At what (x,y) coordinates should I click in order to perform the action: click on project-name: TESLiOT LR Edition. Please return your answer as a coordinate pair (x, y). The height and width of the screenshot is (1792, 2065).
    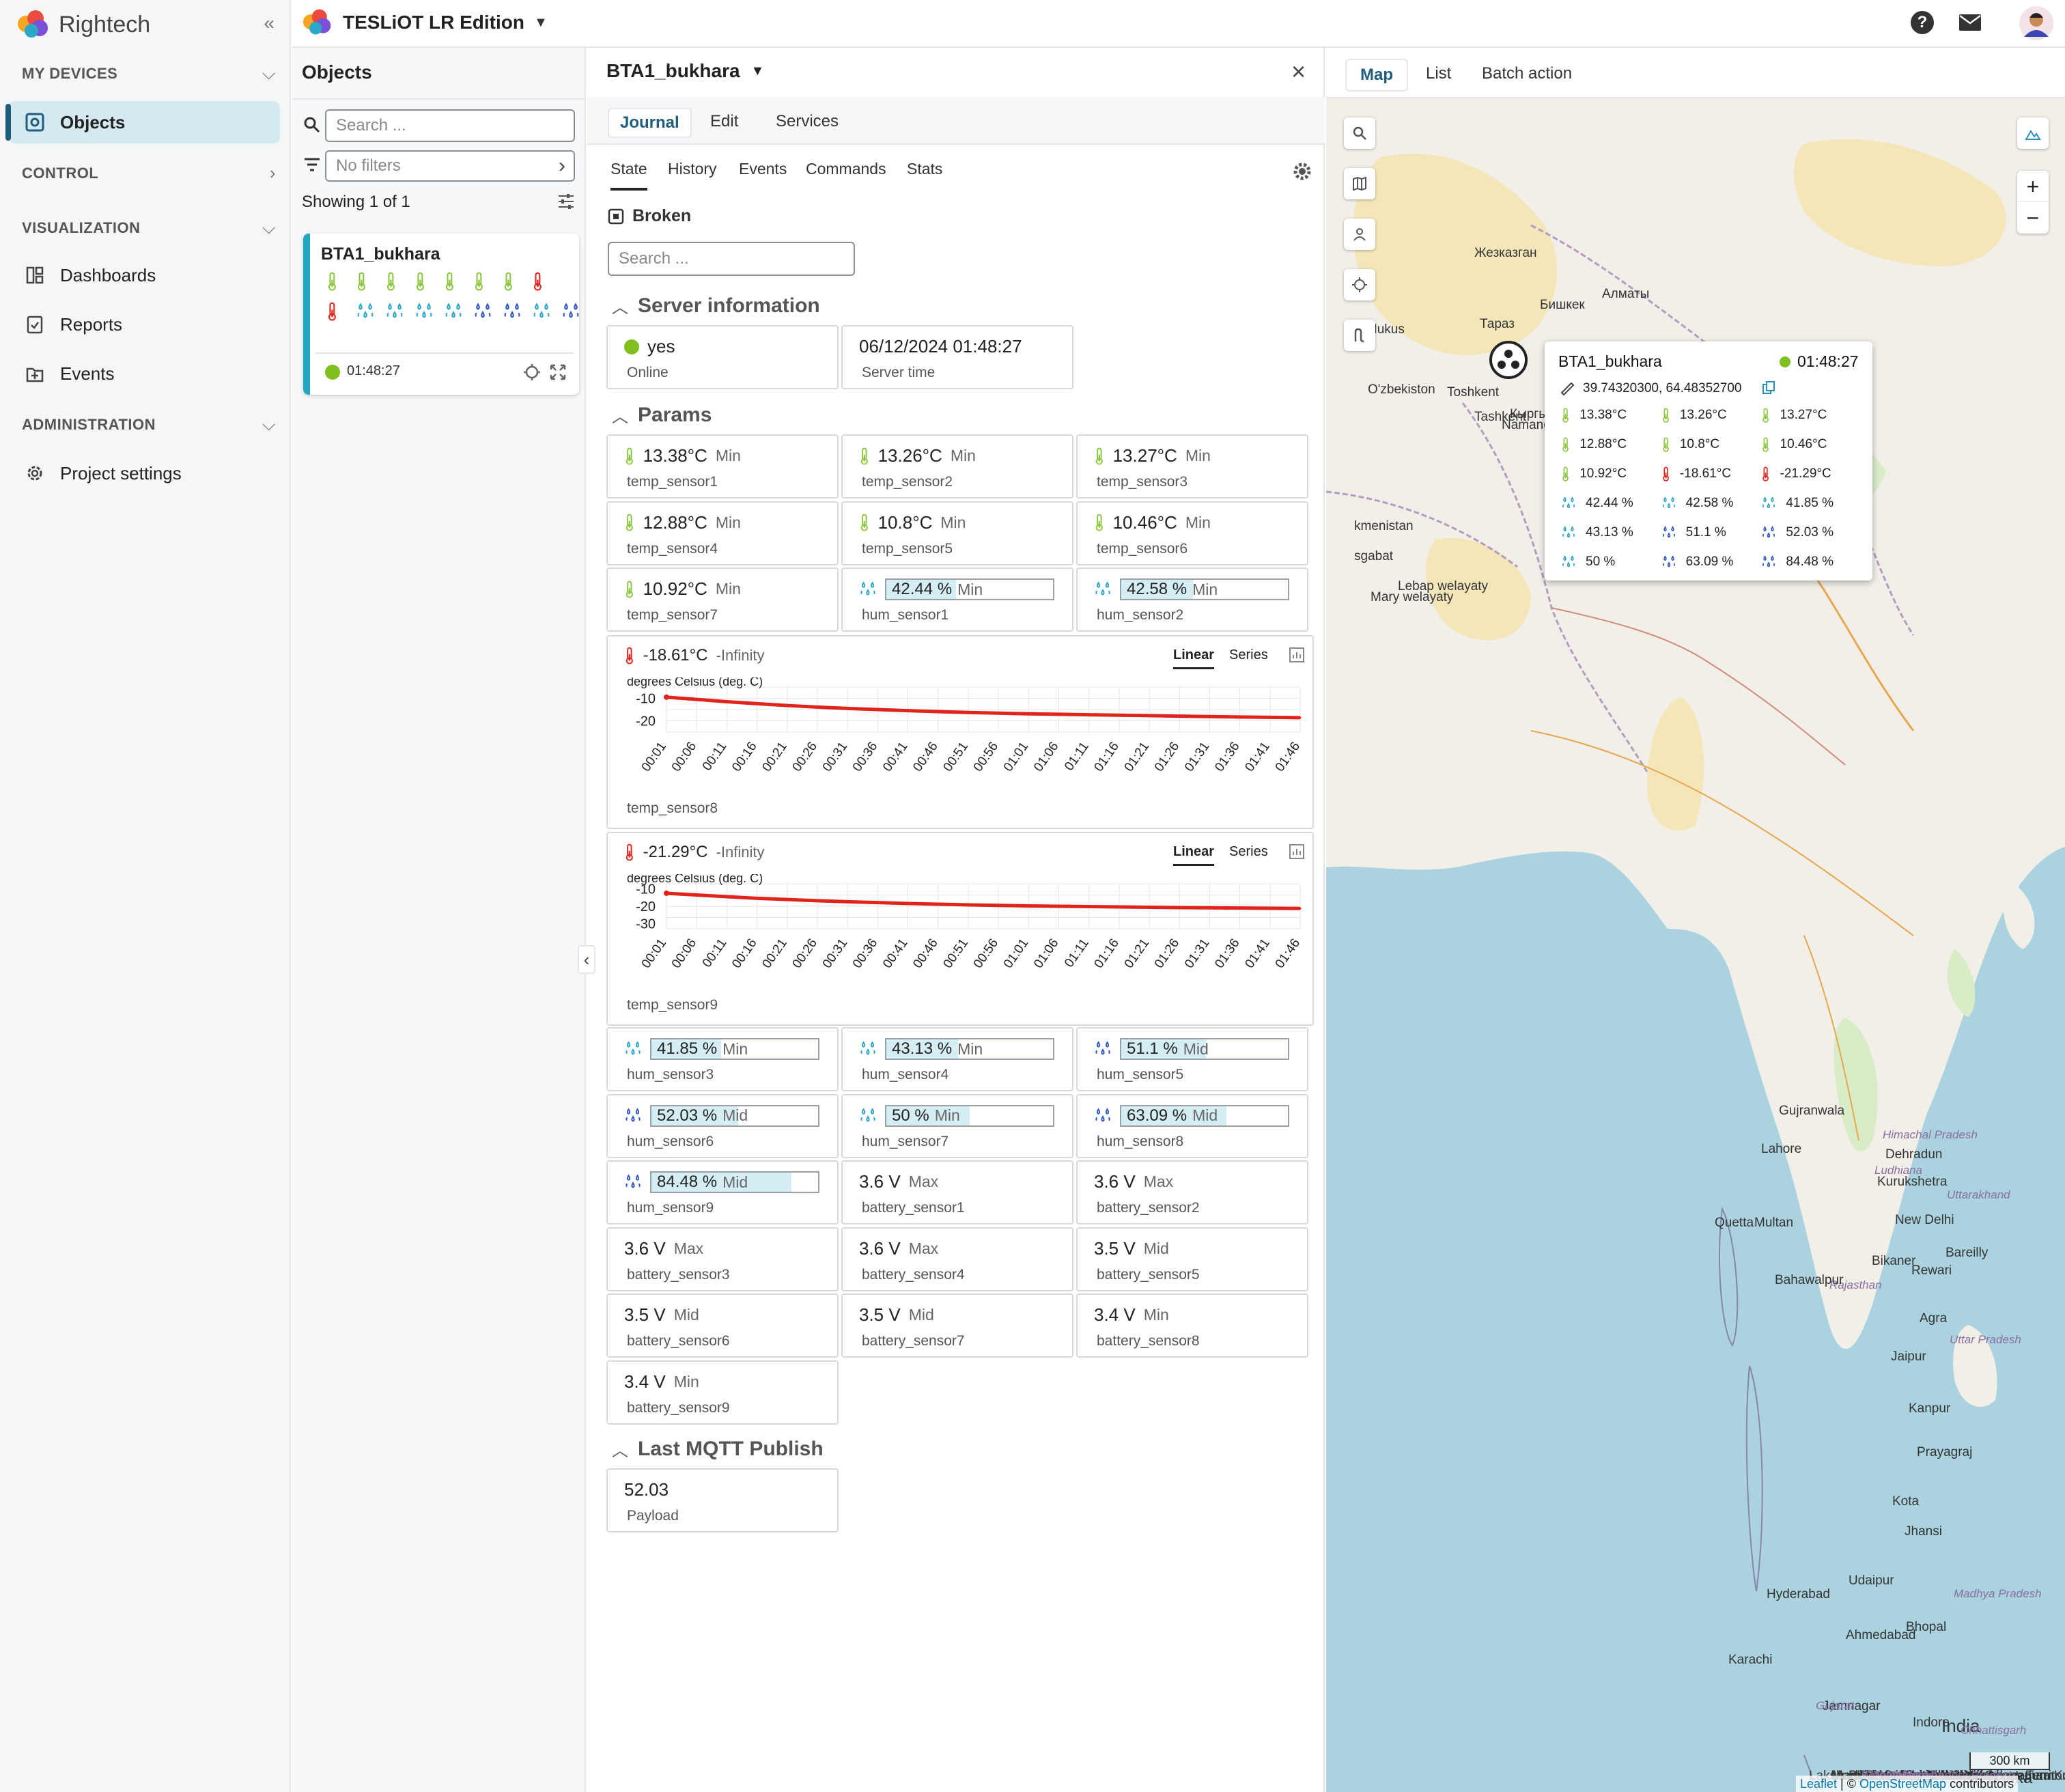
    Looking at the image, I should click on (433, 22).